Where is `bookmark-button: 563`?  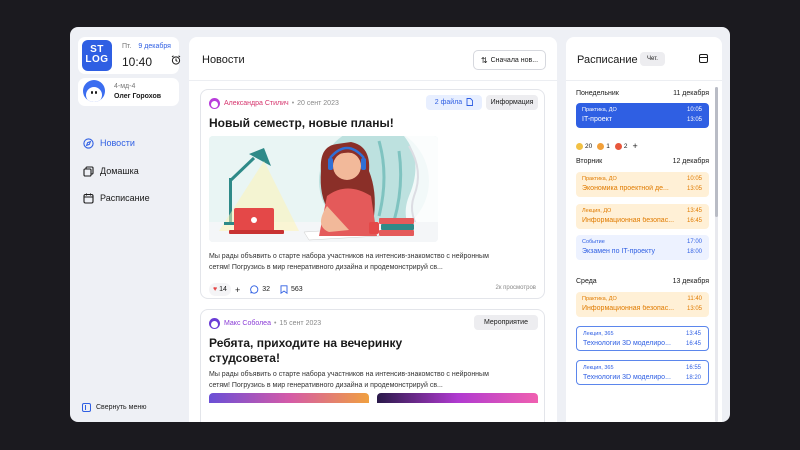
bookmark-button: 563 is located at coordinates (291, 289).